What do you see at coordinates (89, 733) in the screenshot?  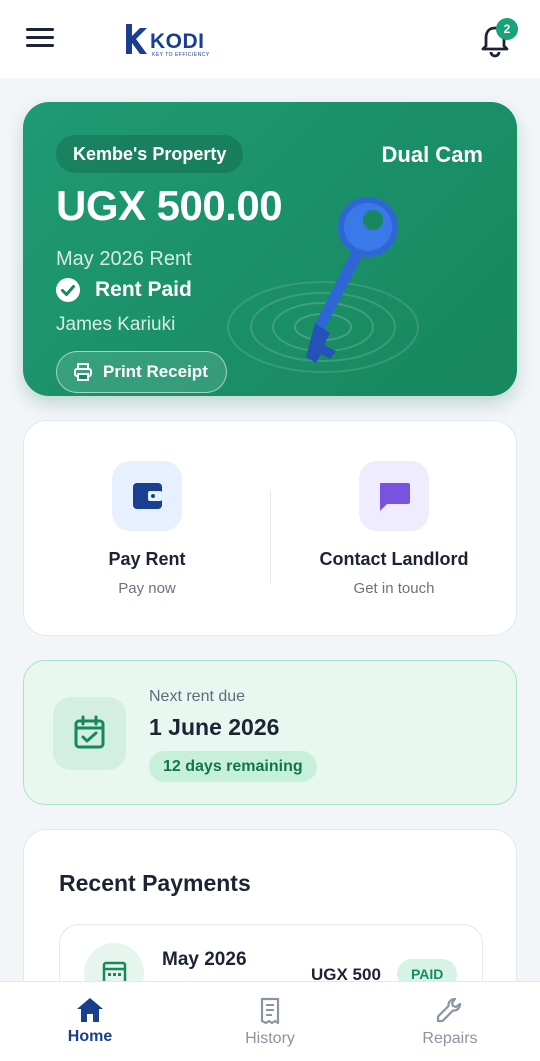 I see `calendar-check-icon` at bounding box center [89, 733].